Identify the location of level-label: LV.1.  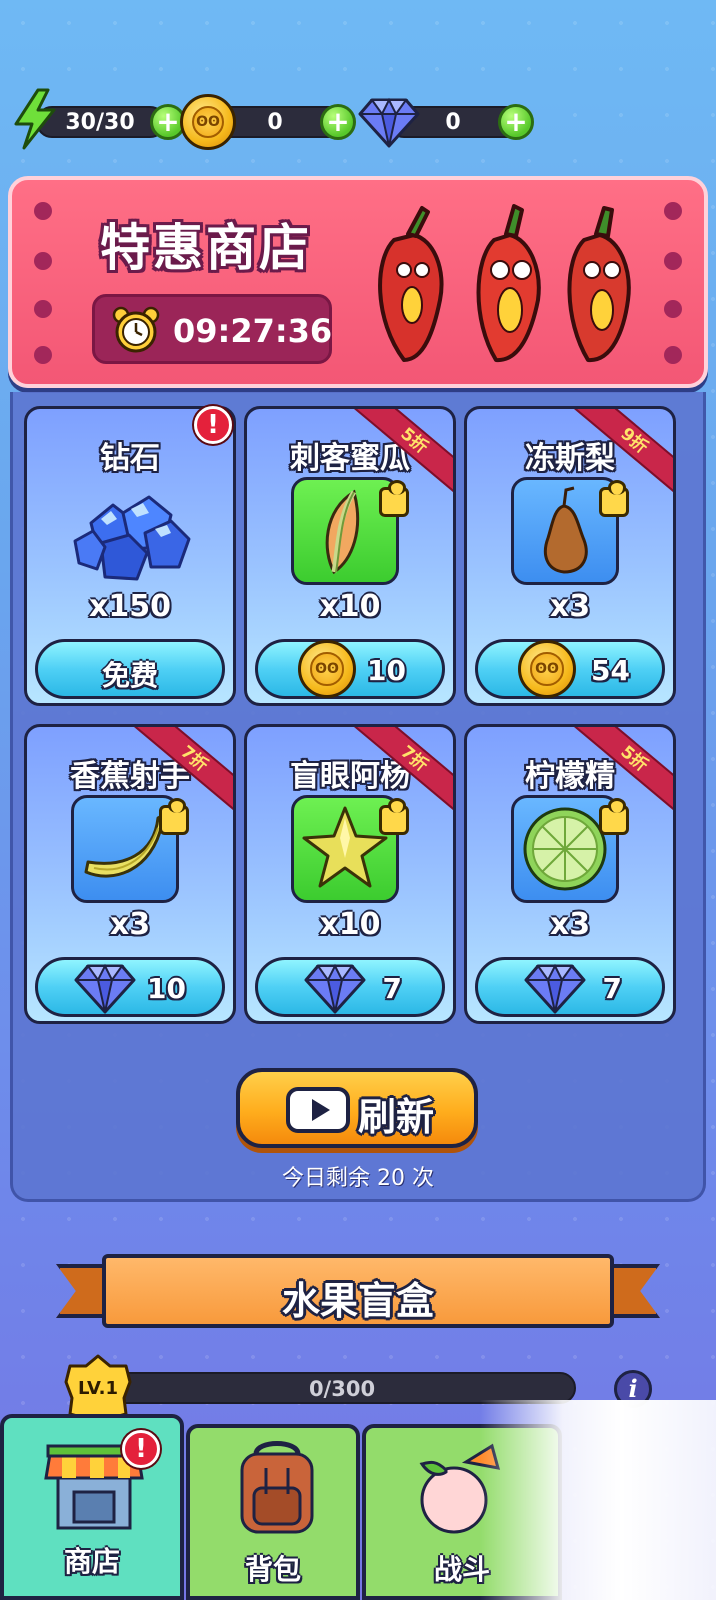
(98, 1388).